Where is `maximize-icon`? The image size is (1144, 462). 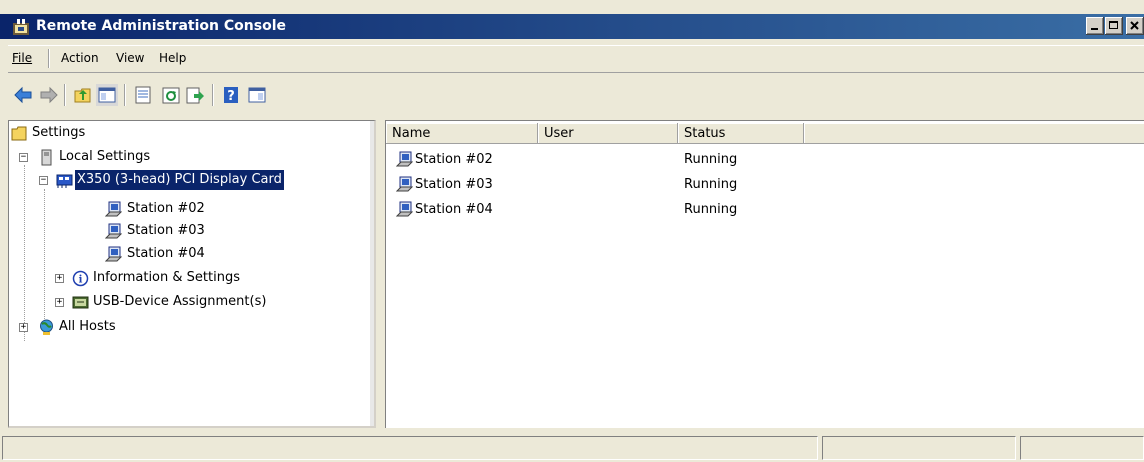
maximize-icon is located at coordinates (1113, 25).